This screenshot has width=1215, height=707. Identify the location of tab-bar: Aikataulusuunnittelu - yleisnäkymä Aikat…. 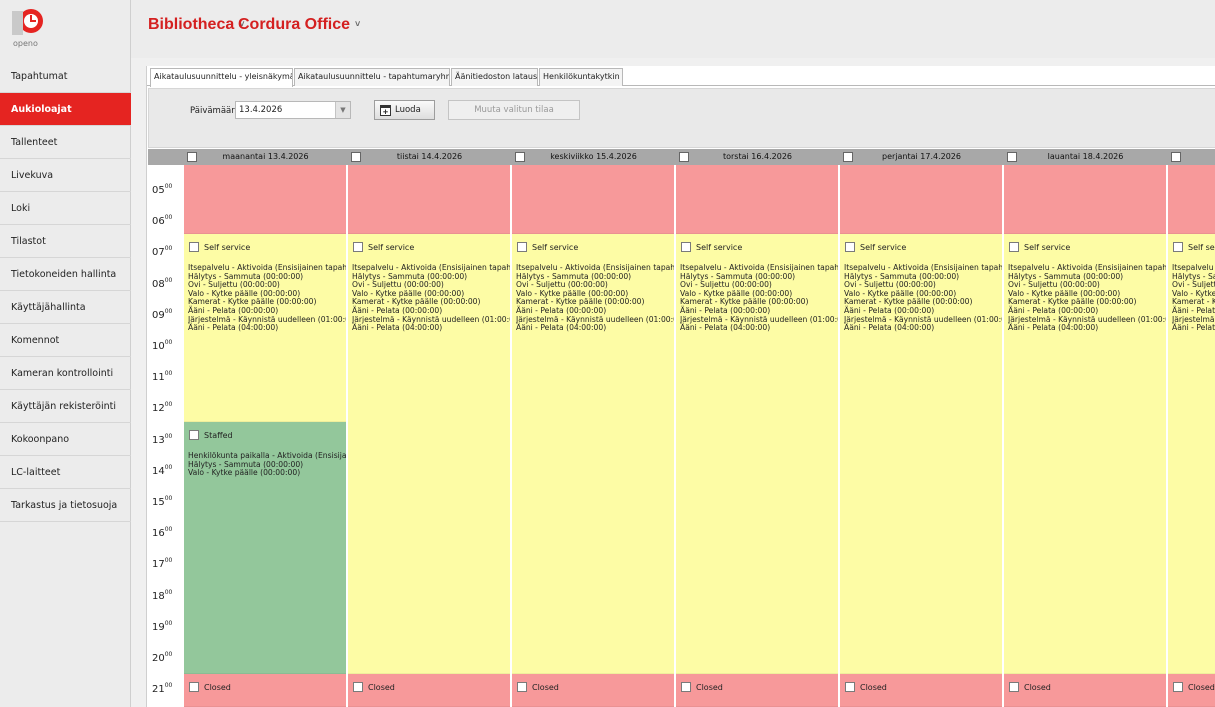
(681, 76).